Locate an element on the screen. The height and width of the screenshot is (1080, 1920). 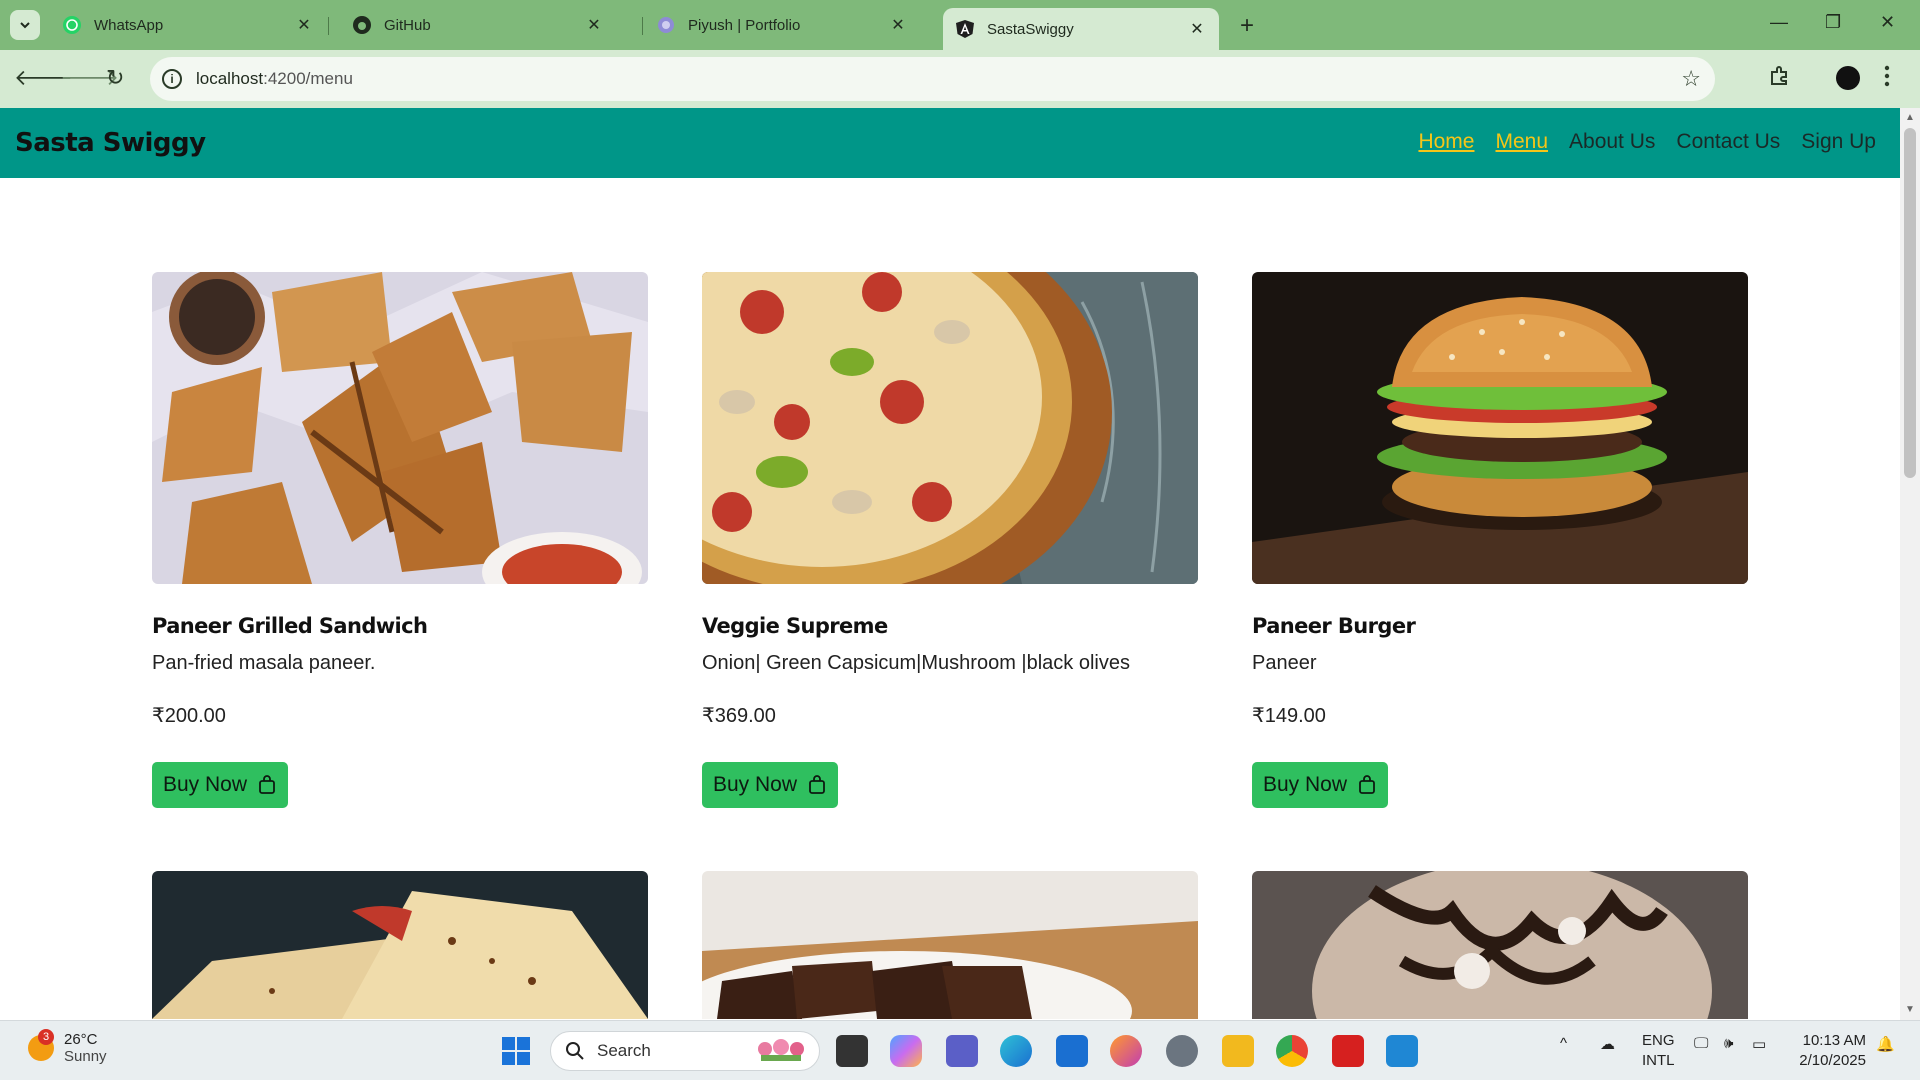
taskbar-search: Search is located at coordinates (685, 1051).